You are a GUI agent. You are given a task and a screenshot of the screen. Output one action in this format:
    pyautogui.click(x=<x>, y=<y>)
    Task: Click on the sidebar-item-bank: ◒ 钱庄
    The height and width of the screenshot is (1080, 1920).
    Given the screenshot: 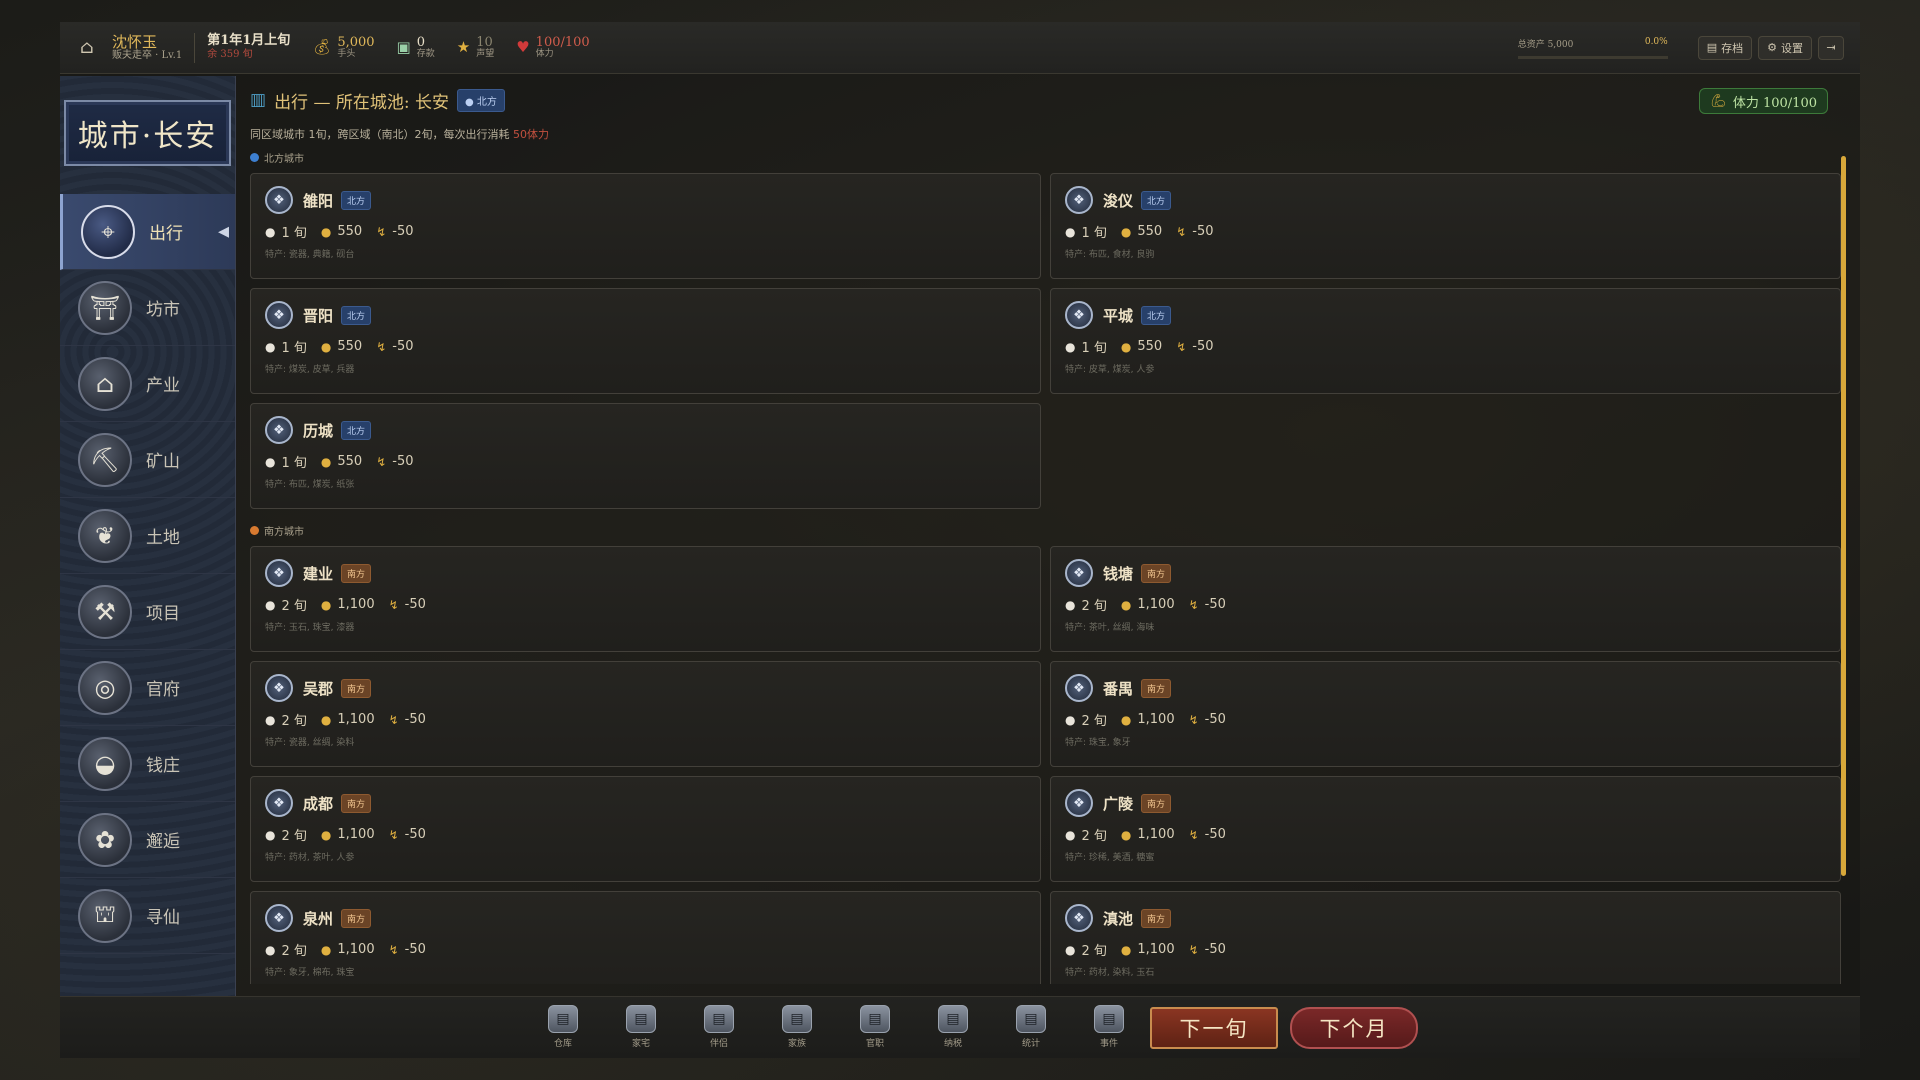 What is the action you would take?
    pyautogui.click(x=147, y=764)
    